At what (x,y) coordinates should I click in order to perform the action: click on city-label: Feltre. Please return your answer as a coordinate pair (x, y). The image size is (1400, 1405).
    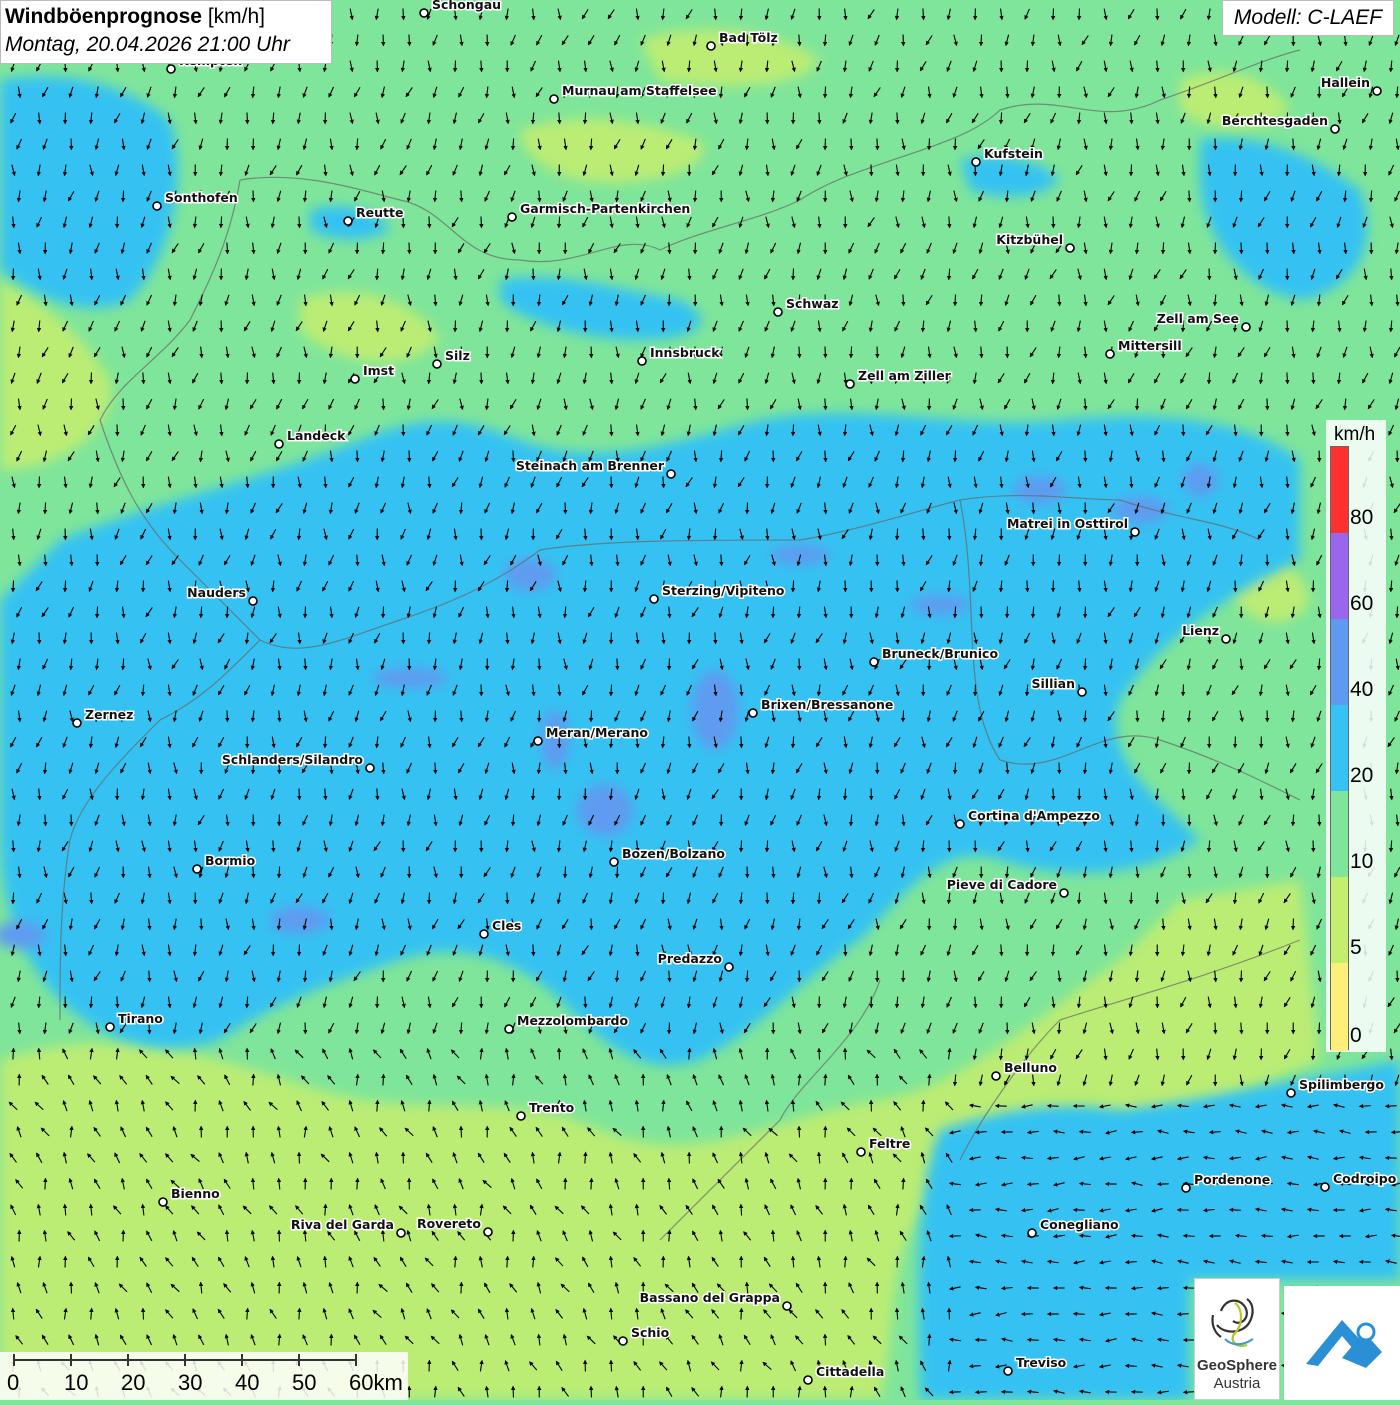
    Looking at the image, I should click on (889, 1143).